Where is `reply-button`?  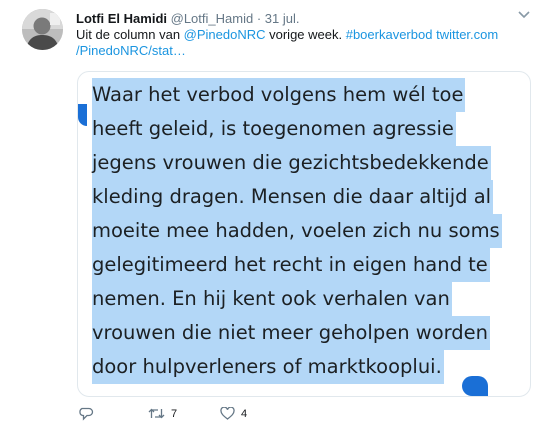
reply-button is located at coordinates (86, 414).